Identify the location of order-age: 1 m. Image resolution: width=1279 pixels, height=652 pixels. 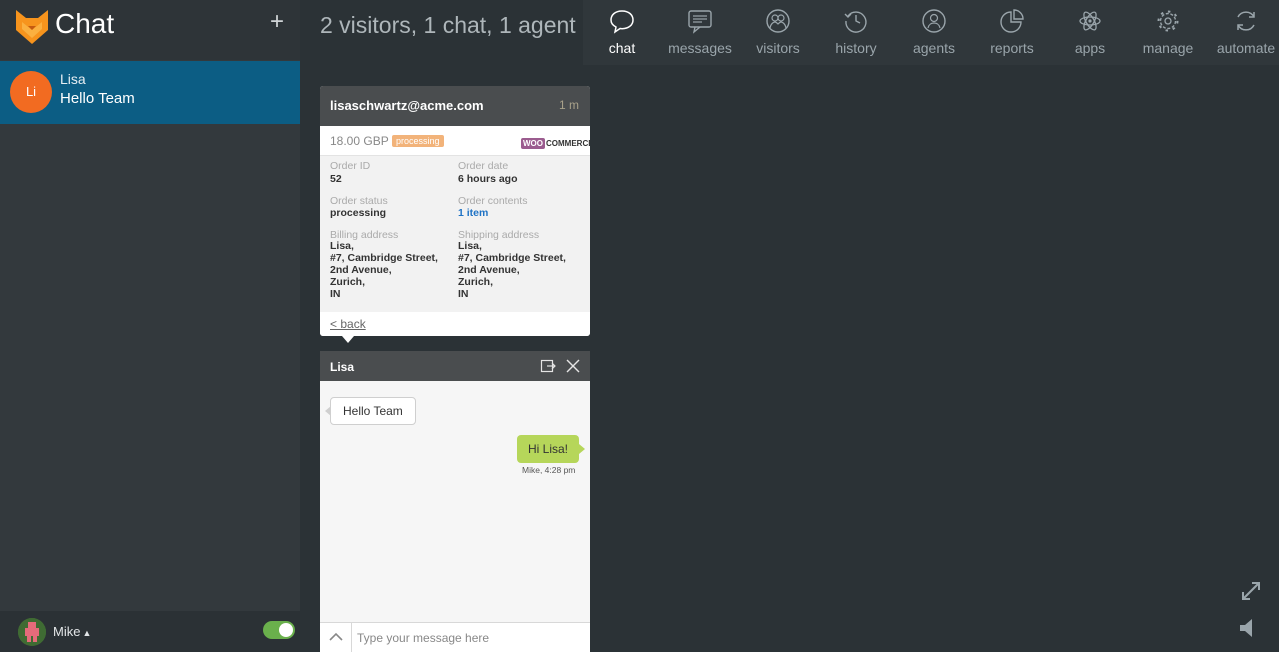
(568, 105).